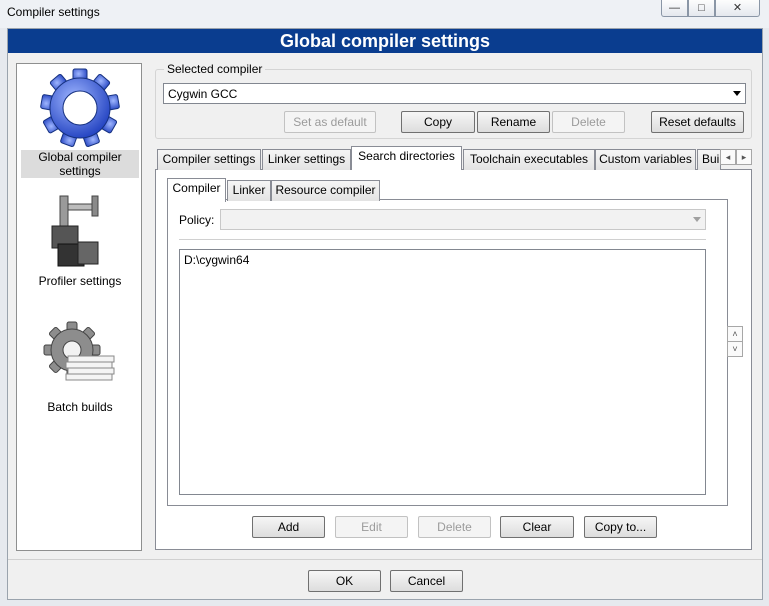  What do you see at coordinates (80, 164) in the screenshot?
I see `nav-label-global-compiler: Global compiler settings` at bounding box center [80, 164].